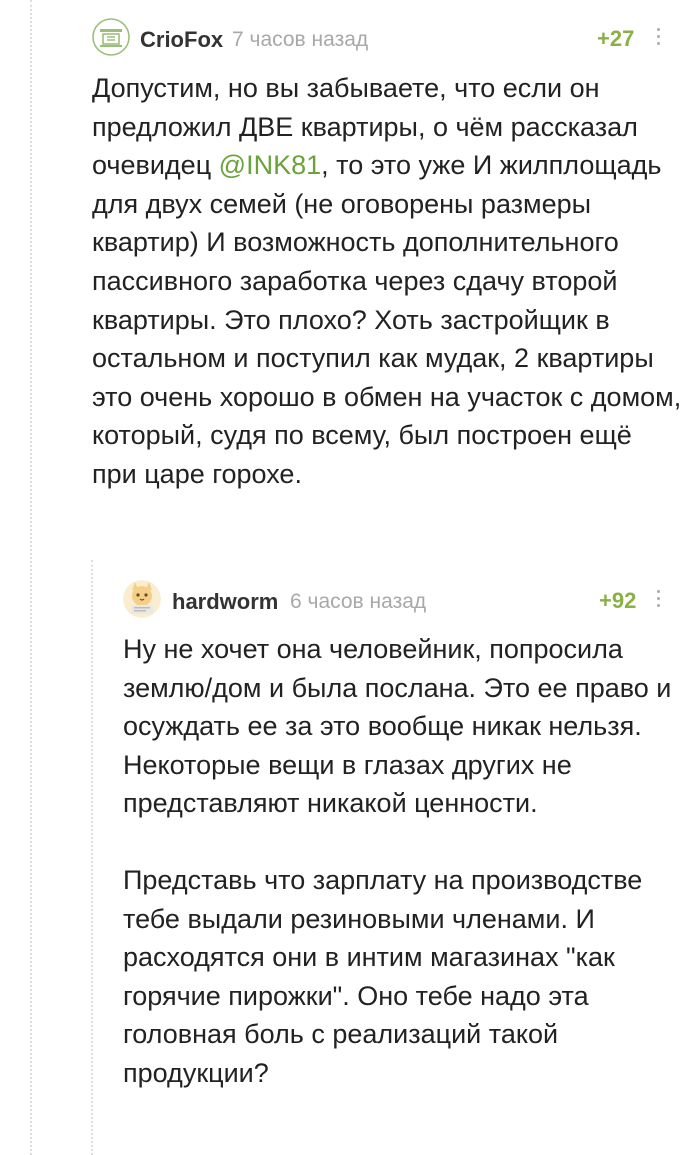 Image resolution: width=700 pixels, height=1155 pixels. I want to click on author-link: hardworm, so click(225, 602).